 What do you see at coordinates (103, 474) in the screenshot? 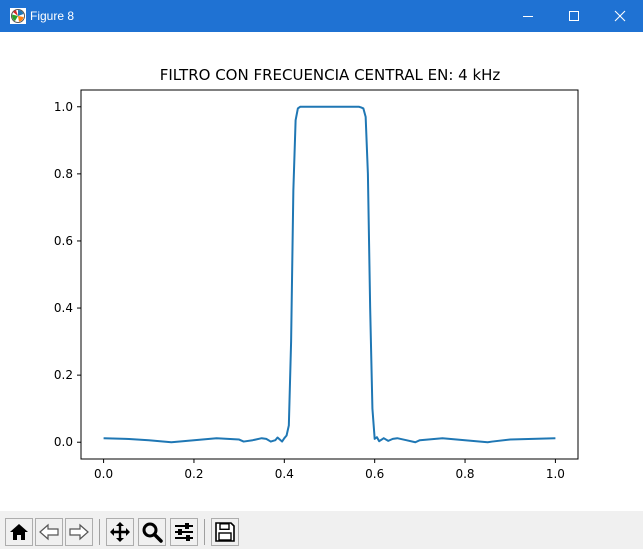
I see `x-tick-label: 0.0` at bounding box center [103, 474].